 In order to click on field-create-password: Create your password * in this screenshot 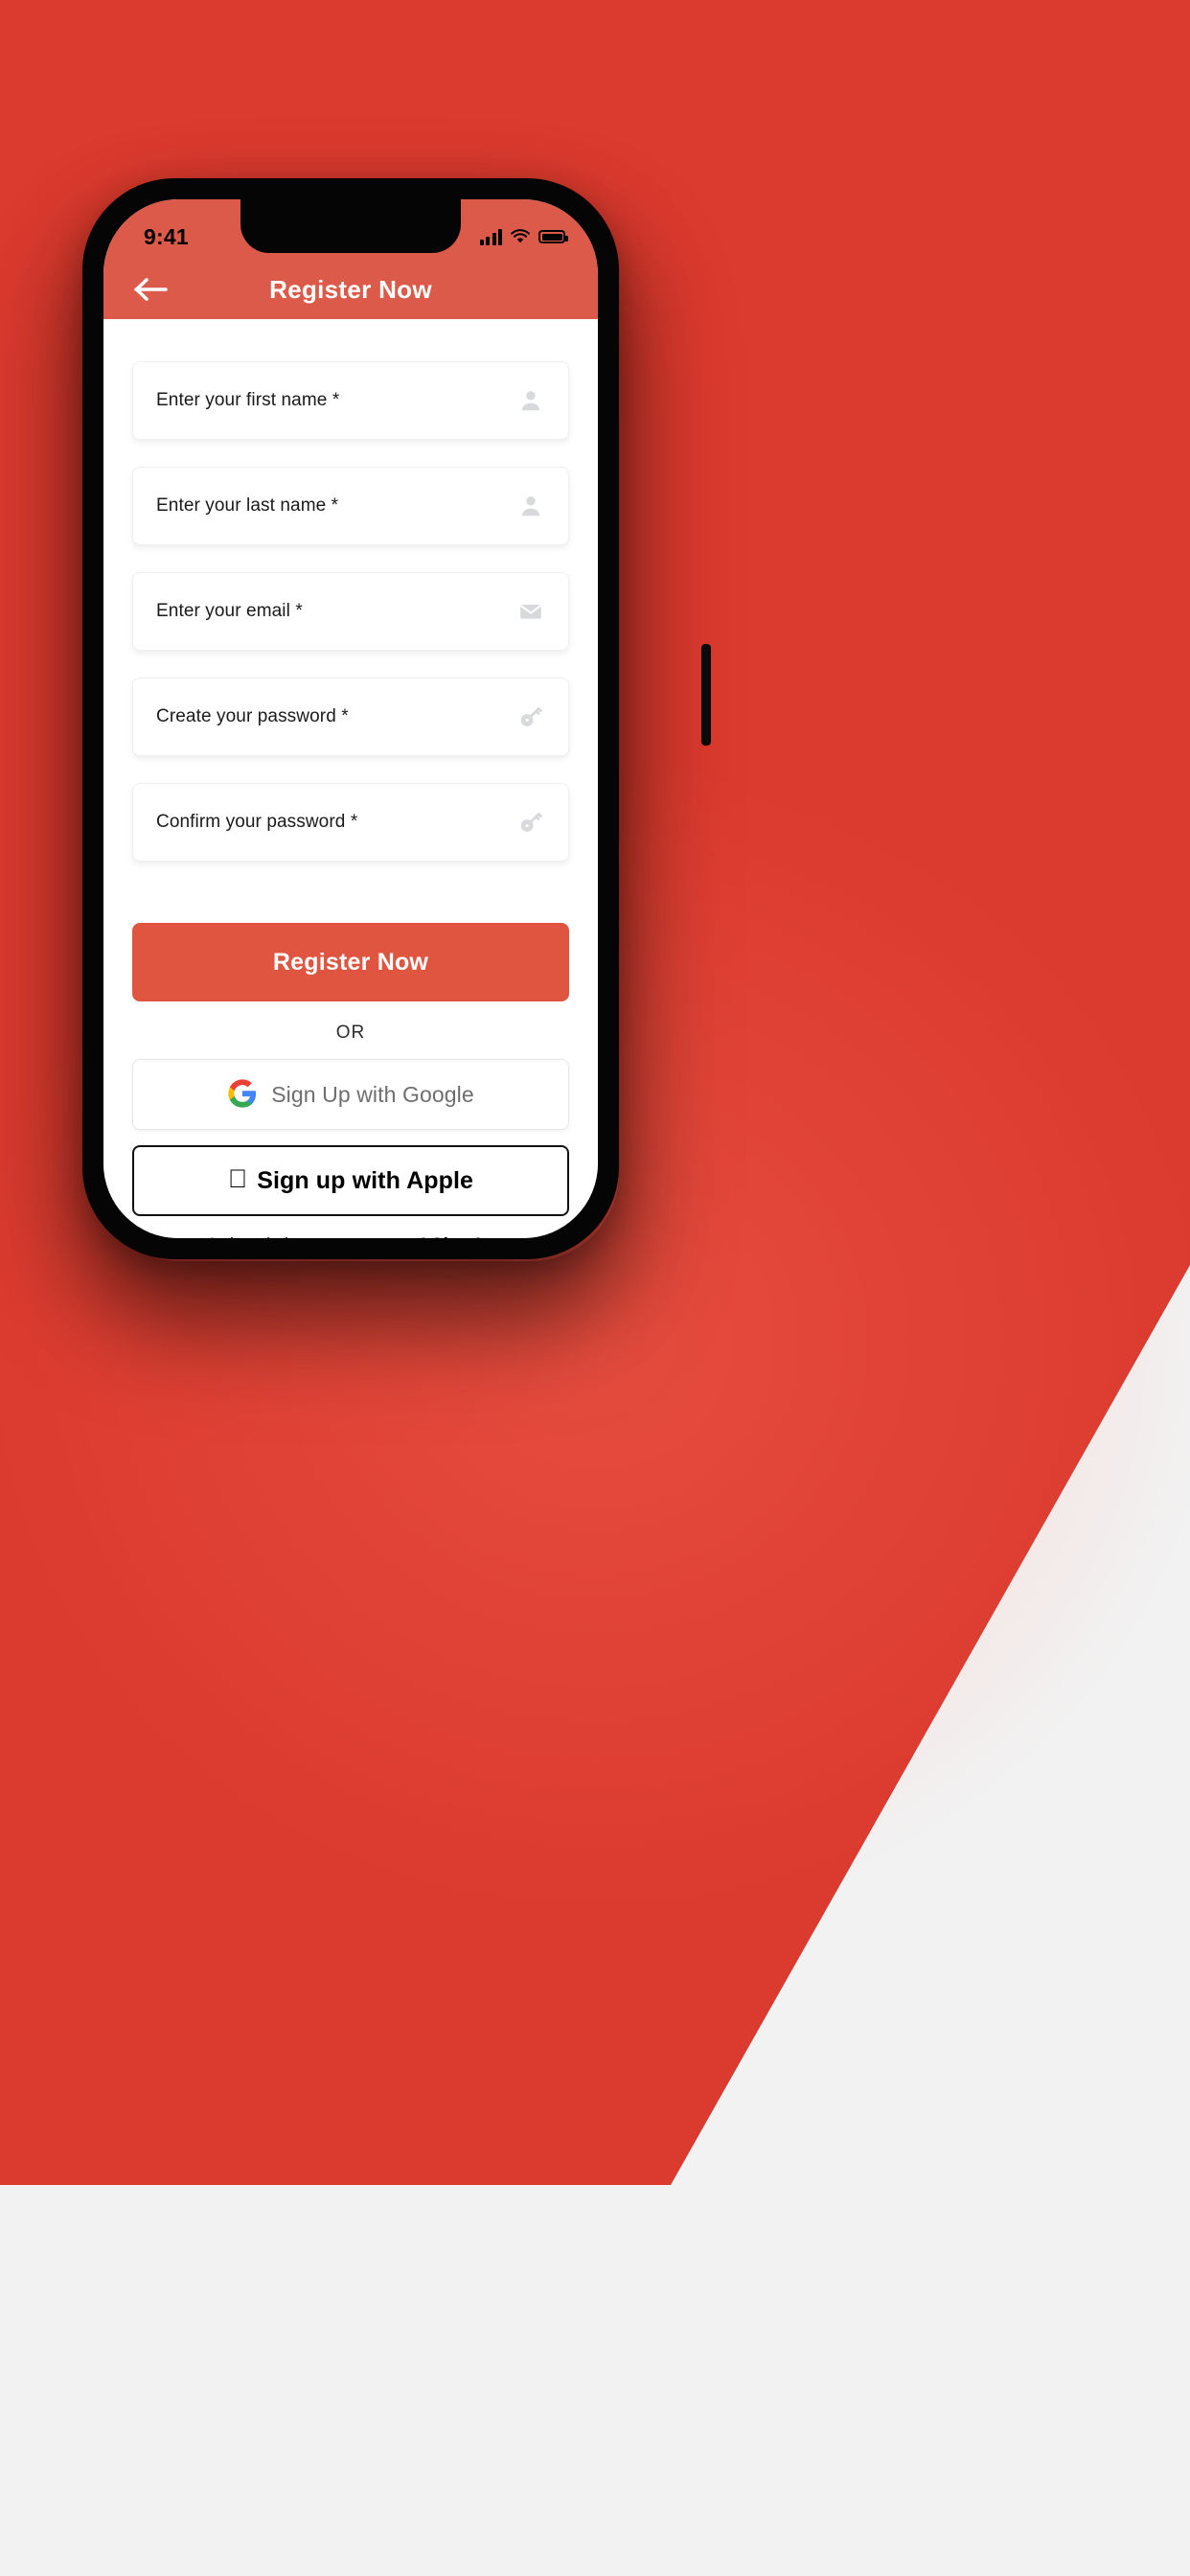, I will do `click(350, 717)`.